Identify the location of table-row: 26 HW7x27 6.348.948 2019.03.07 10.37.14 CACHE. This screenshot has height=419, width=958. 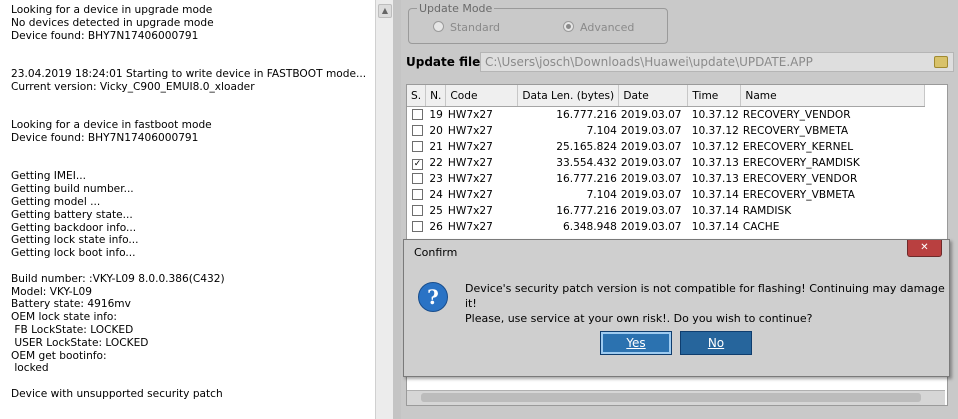
(666, 227).